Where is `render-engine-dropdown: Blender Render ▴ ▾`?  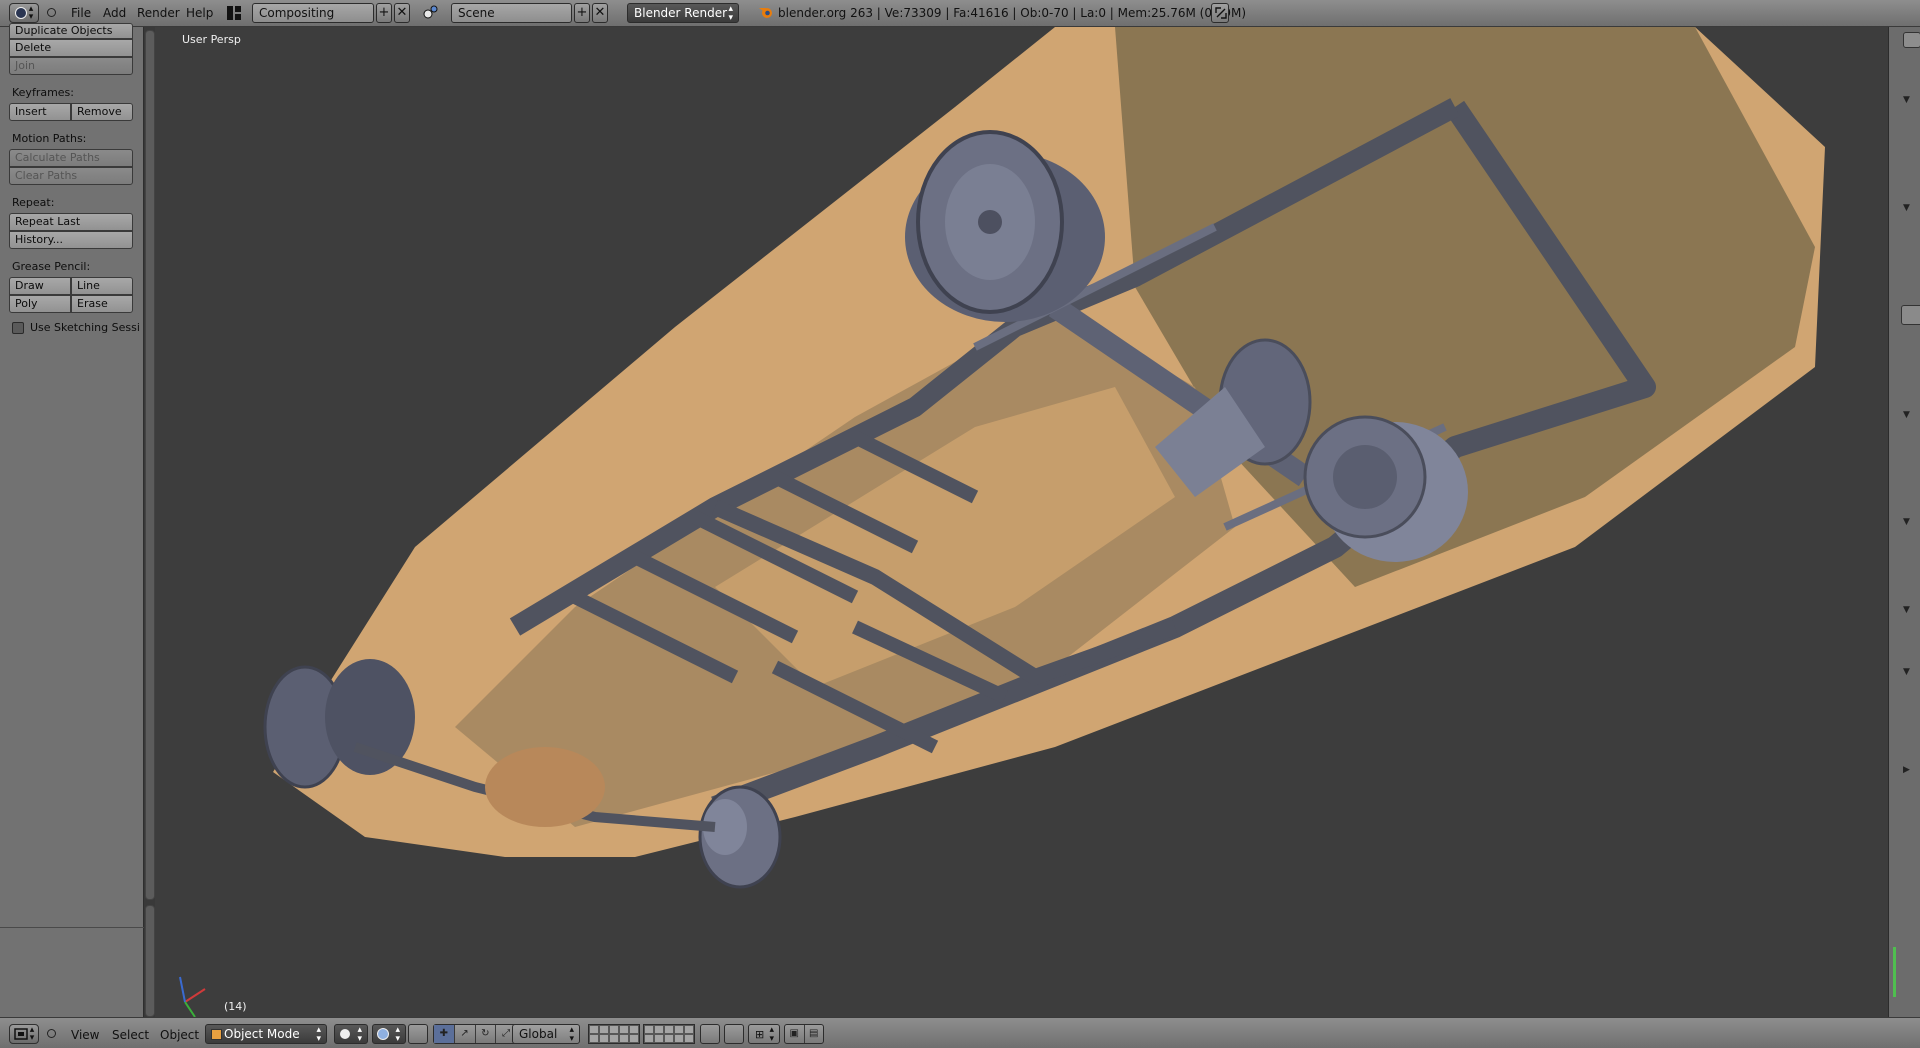 render-engine-dropdown: Blender Render ▴ ▾ is located at coordinates (683, 13).